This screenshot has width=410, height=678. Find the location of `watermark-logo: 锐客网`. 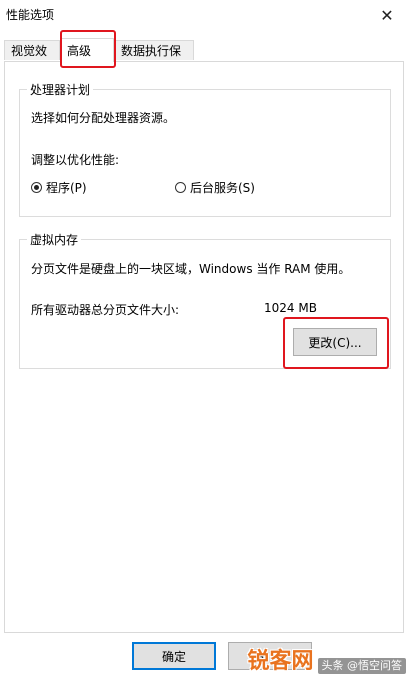

watermark-logo: 锐客网 is located at coordinates (280, 661).